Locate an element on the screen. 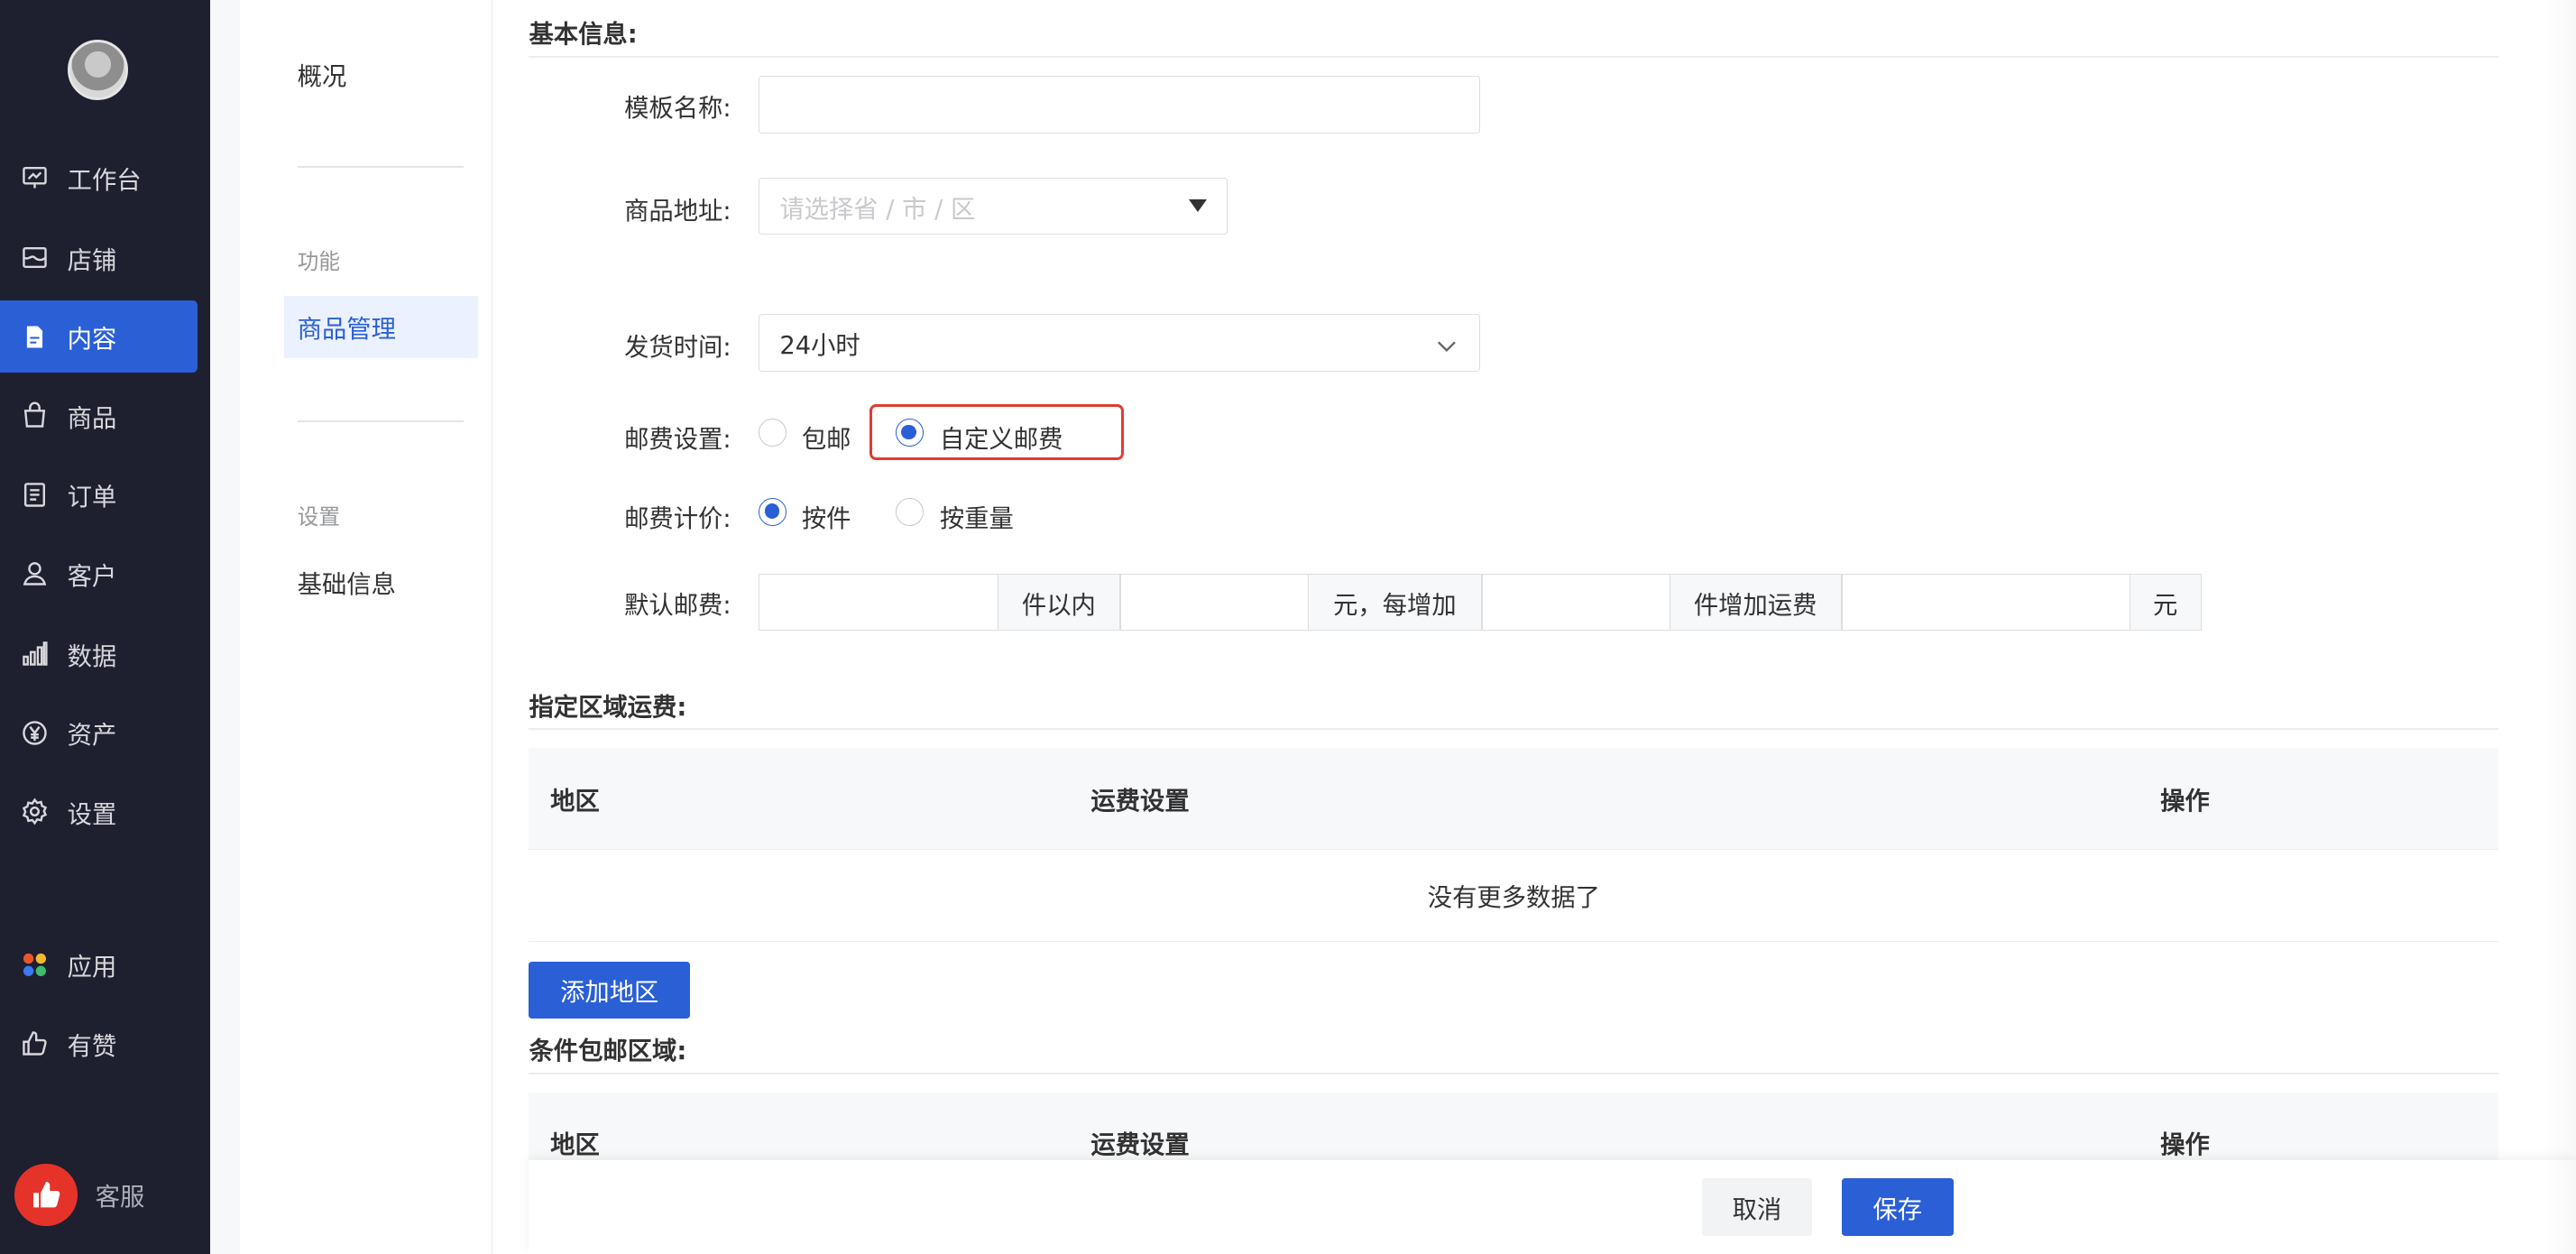  nav-item-data: 数据 is located at coordinates (99, 654).